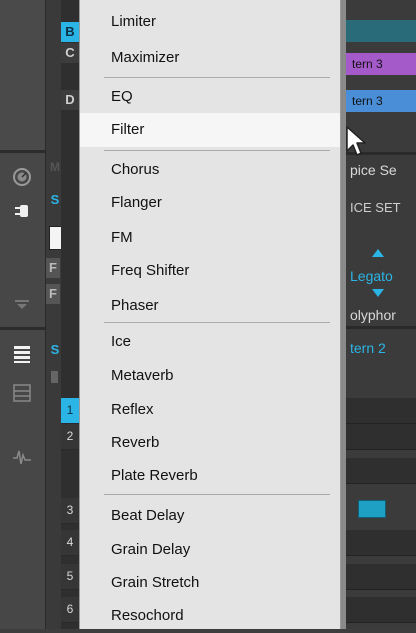 This screenshot has height=633, width=416. What do you see at coordinates (381, 31) in the screenshot?
I see `pattern-grid-header` at bounding box center [381, 31].